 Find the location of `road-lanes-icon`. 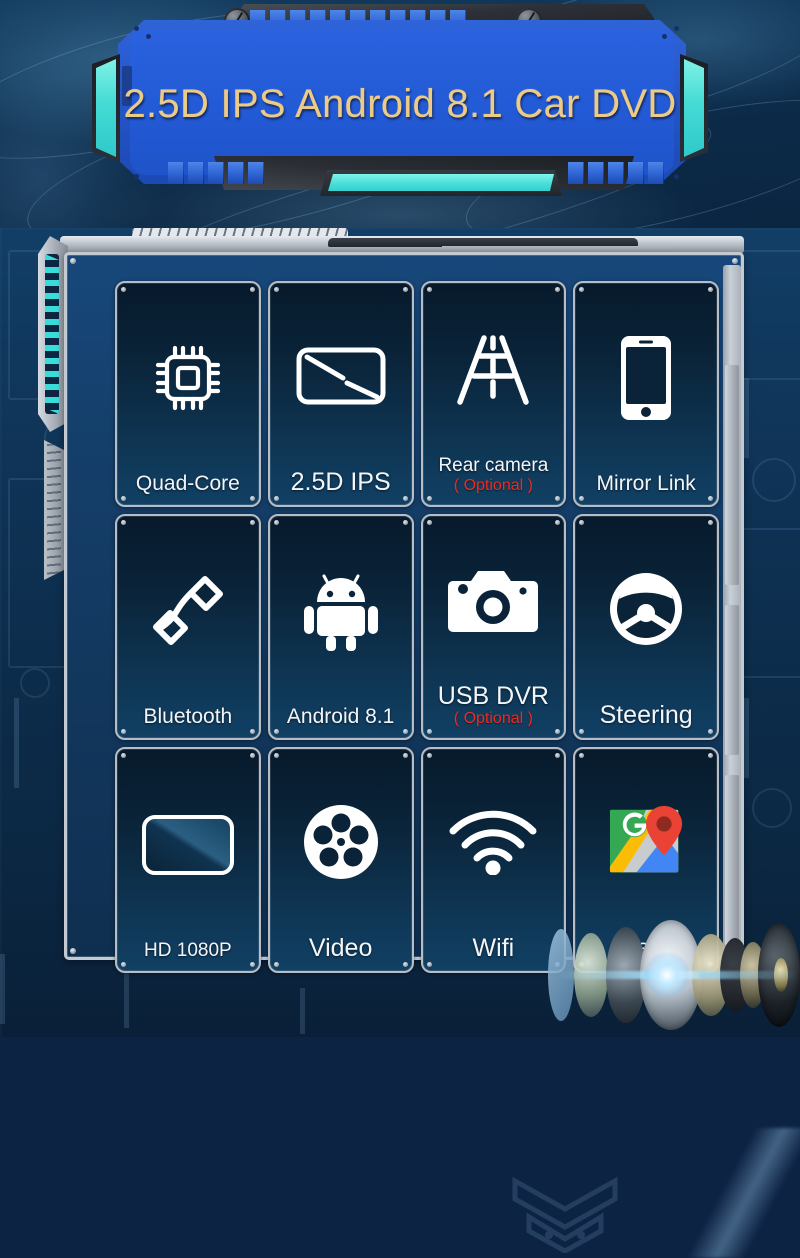

road-lanes-icon is located at coordinates (494, 369).